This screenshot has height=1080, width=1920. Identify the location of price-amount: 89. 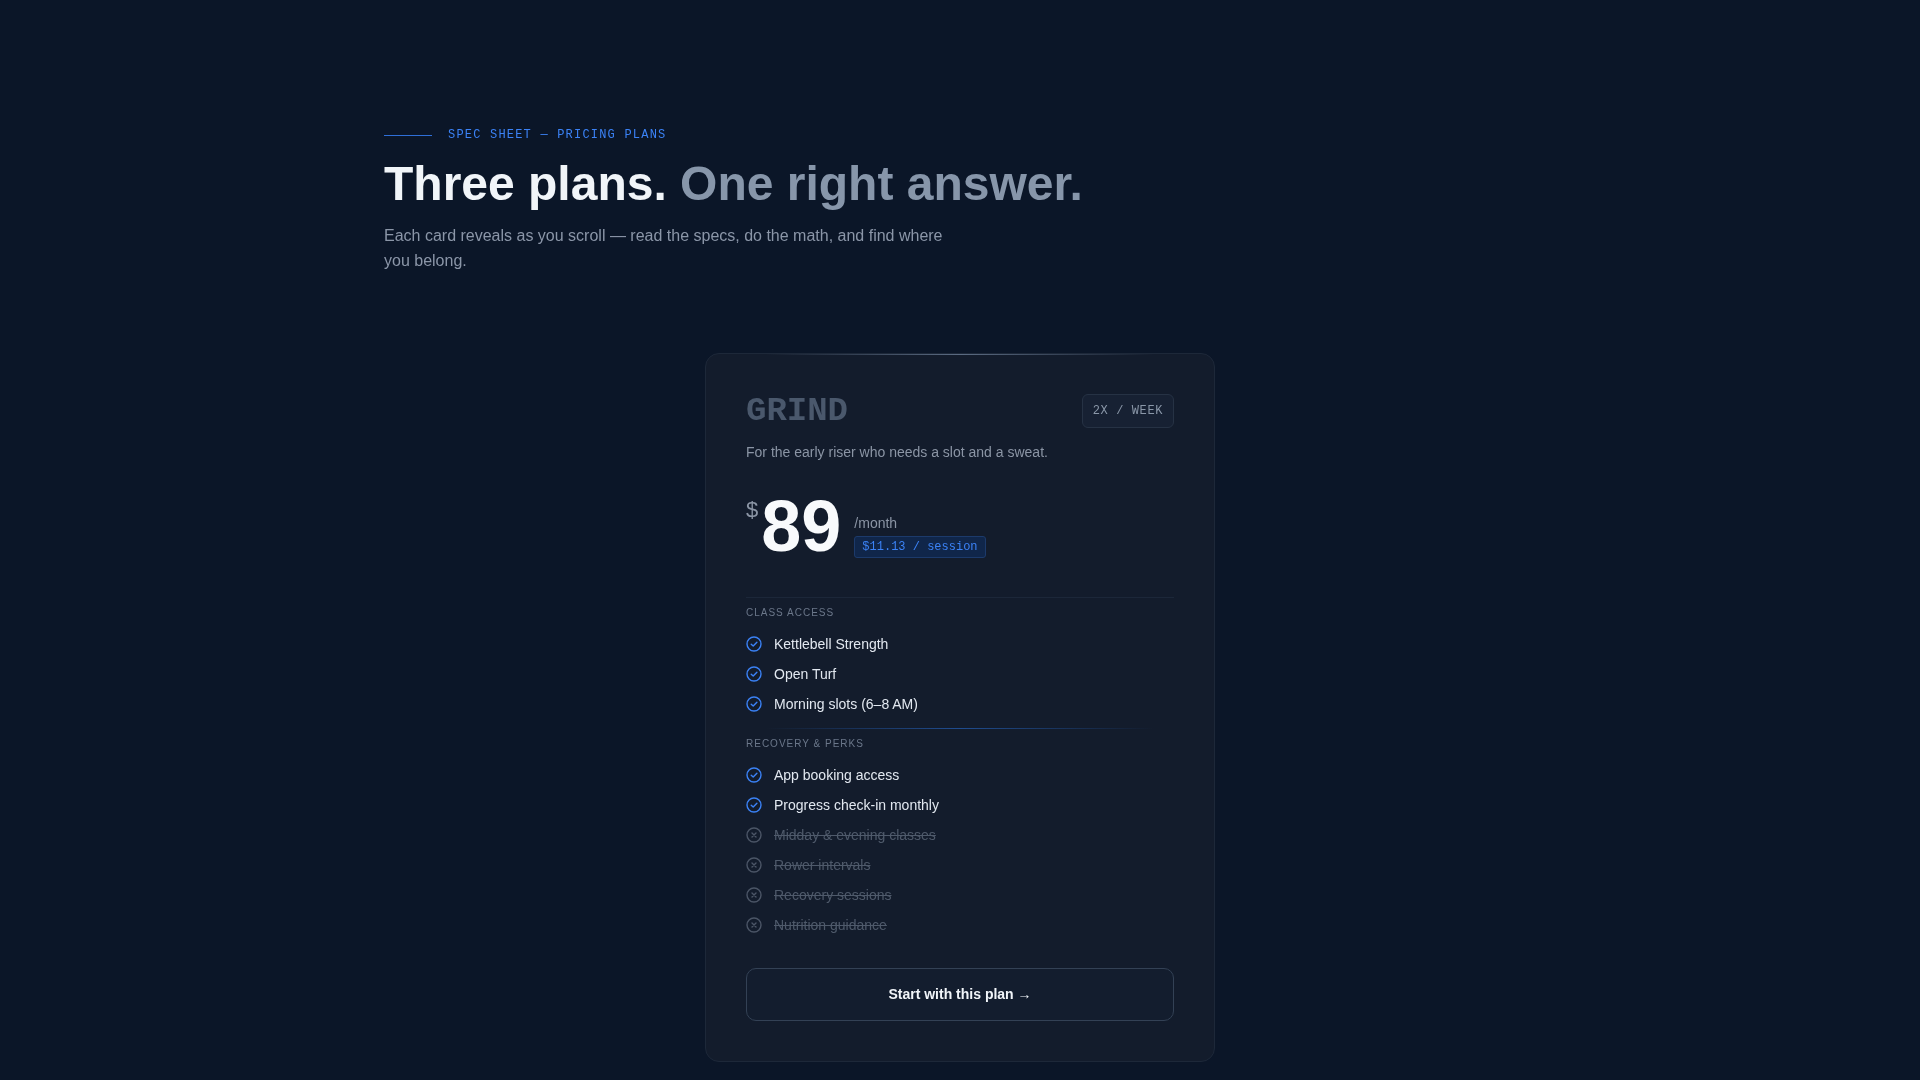
(801, 526).